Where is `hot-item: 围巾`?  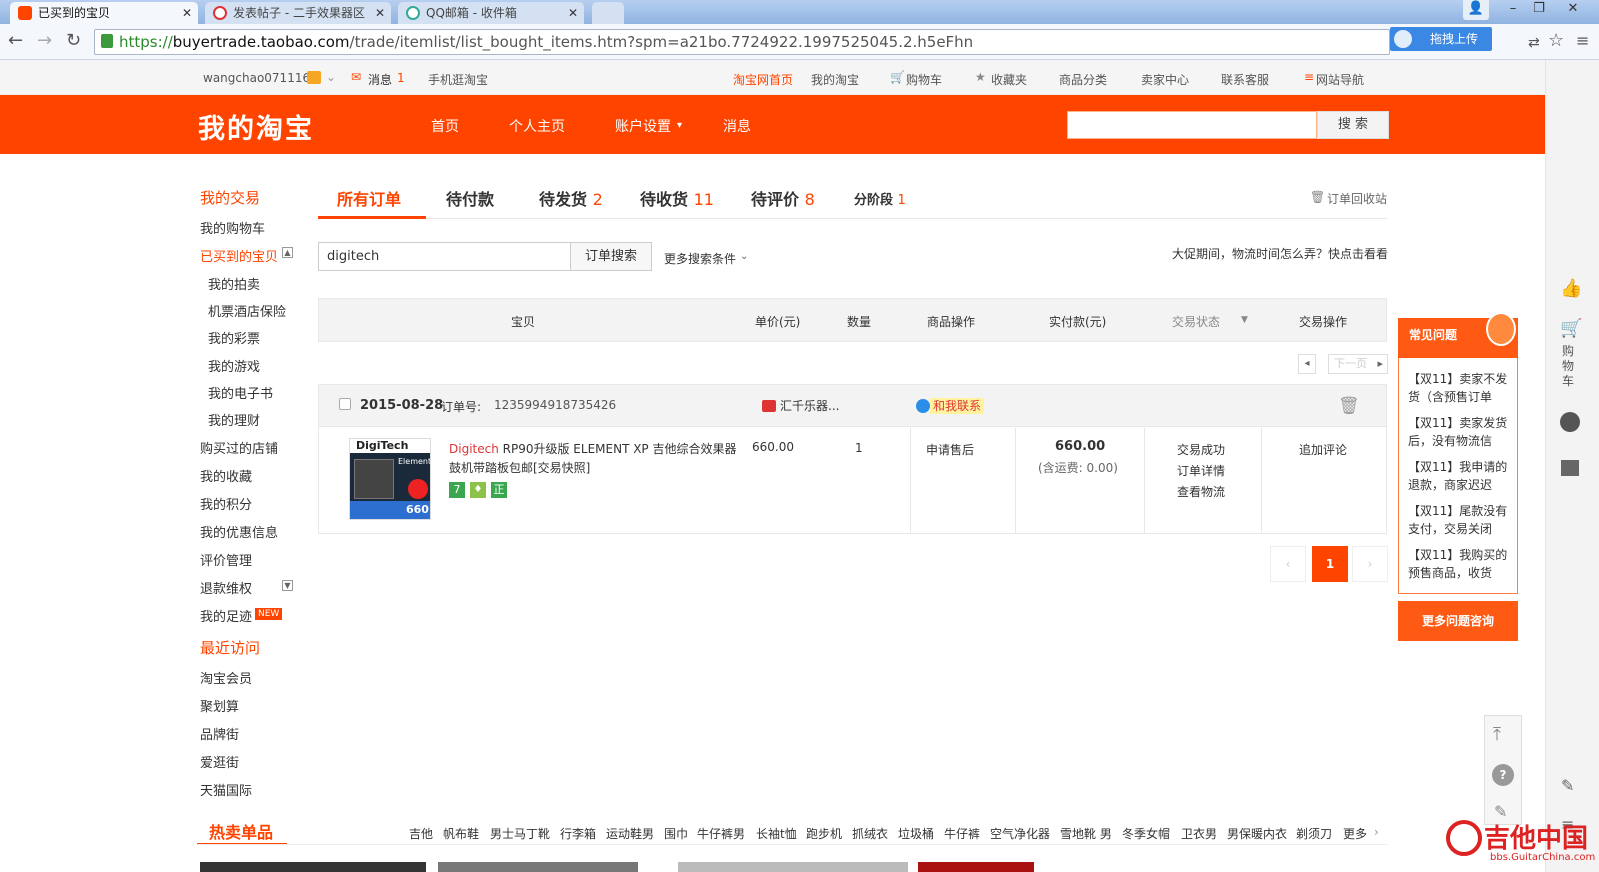 hot-item: 围巾 is located at coordinates (676, 833).